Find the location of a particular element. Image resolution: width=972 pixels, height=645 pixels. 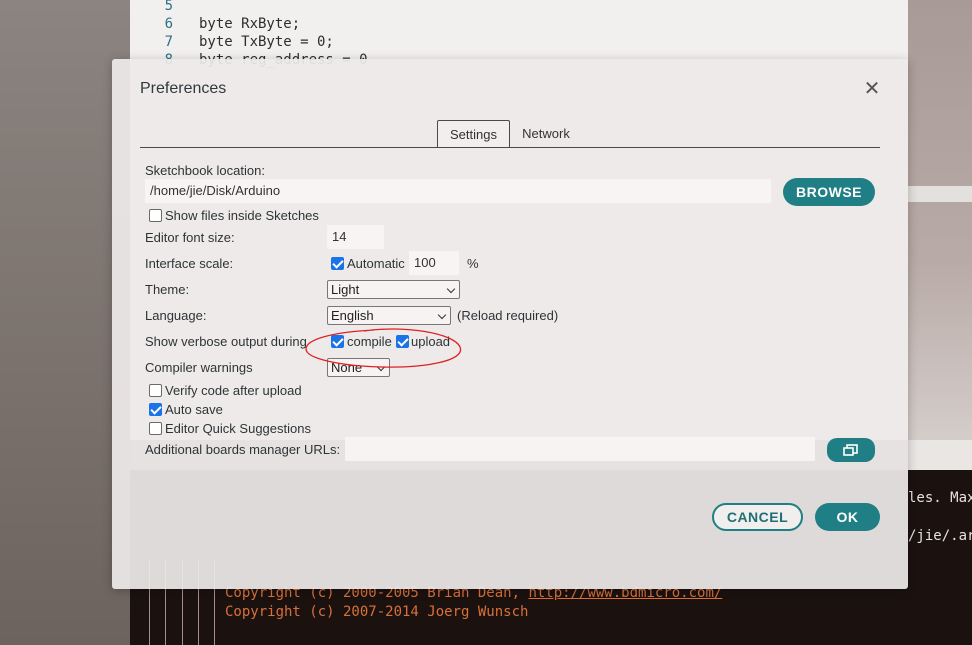

tabs-divider is located at coordinates (510, 147).